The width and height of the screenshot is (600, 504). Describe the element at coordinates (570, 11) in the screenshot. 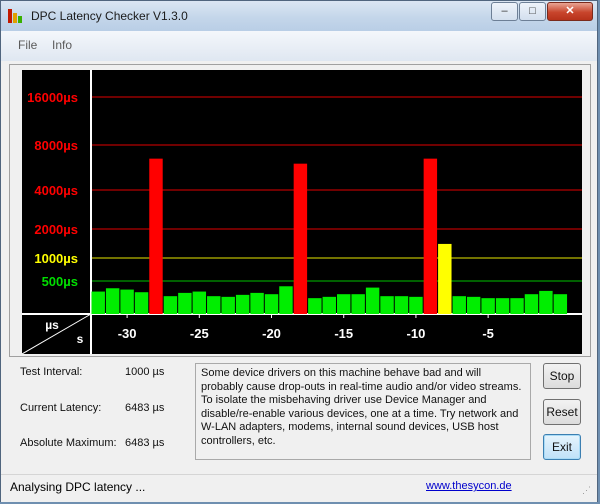

I see `close-button: ✕` at that location.